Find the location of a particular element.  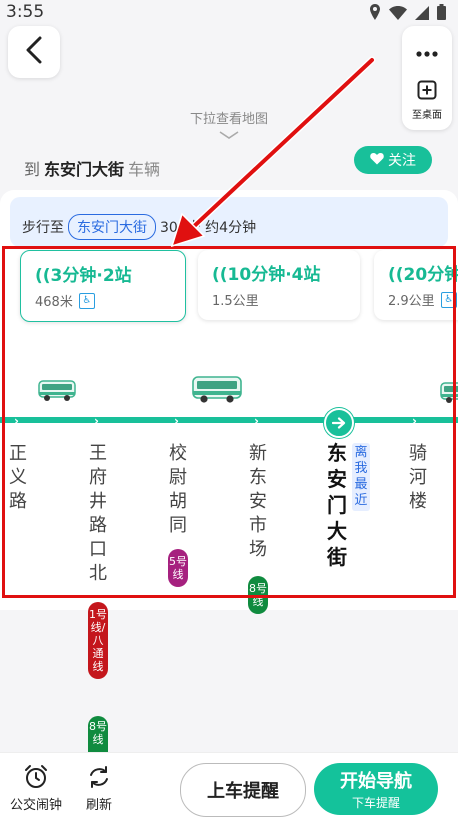

more-button is located at coordinates (427, 51).